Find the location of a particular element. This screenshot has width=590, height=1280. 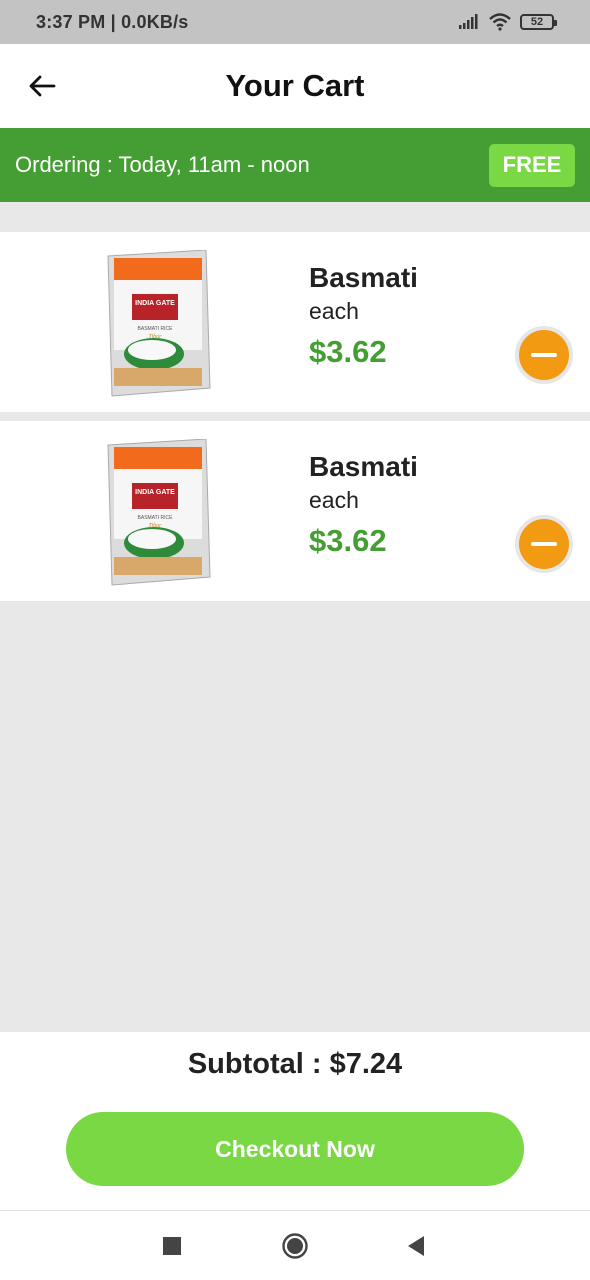

back-button is located at coordinates (42, 86).